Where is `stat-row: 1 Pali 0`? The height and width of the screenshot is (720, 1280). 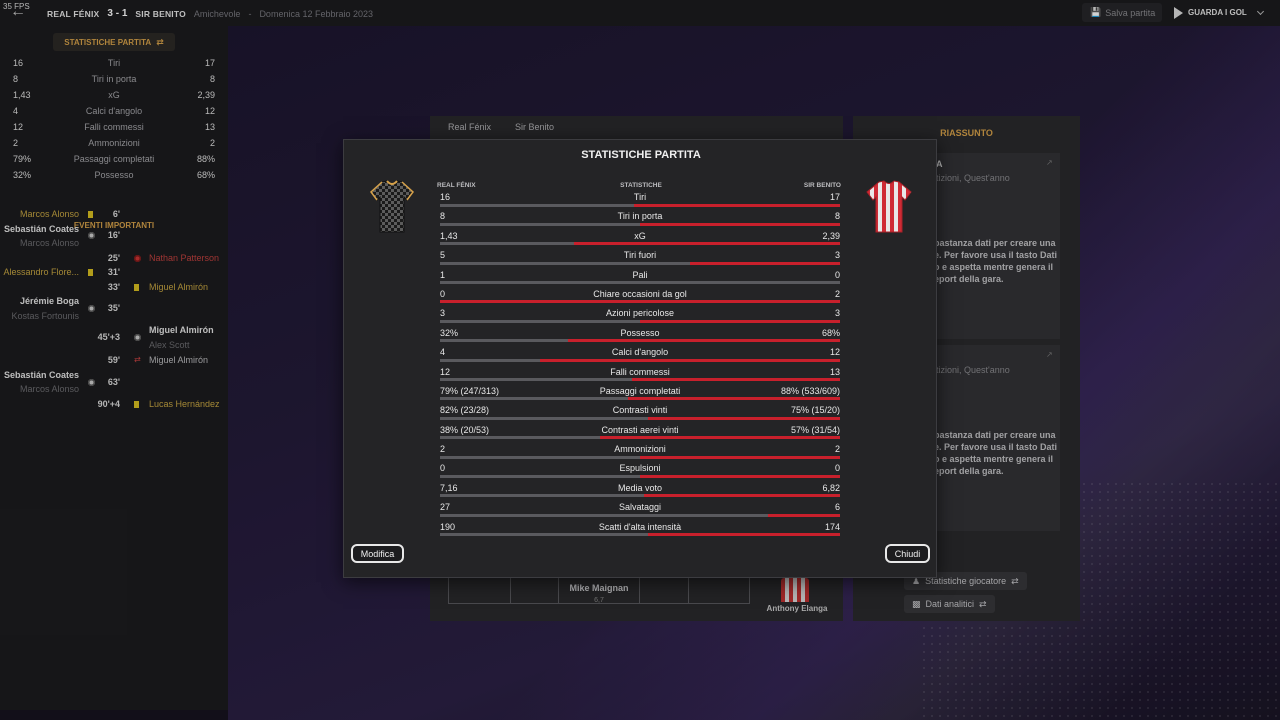
stat-row: 1 Pali 0 is located at coordinates (640, 279).